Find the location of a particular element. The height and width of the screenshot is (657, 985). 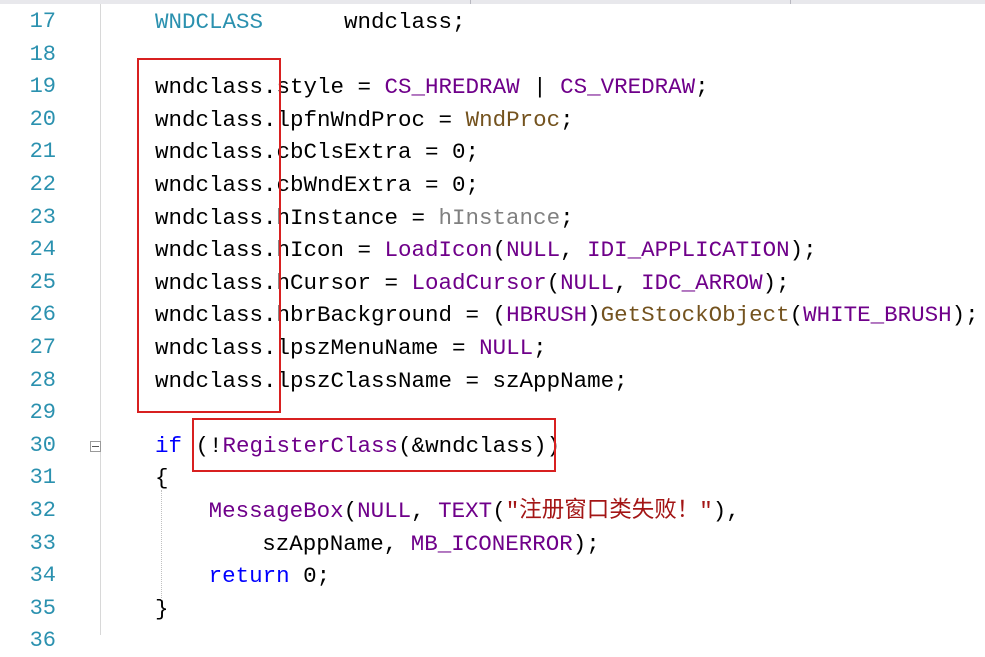

highlight-box-wndclass-prefix is located at coordinates (209, 235).